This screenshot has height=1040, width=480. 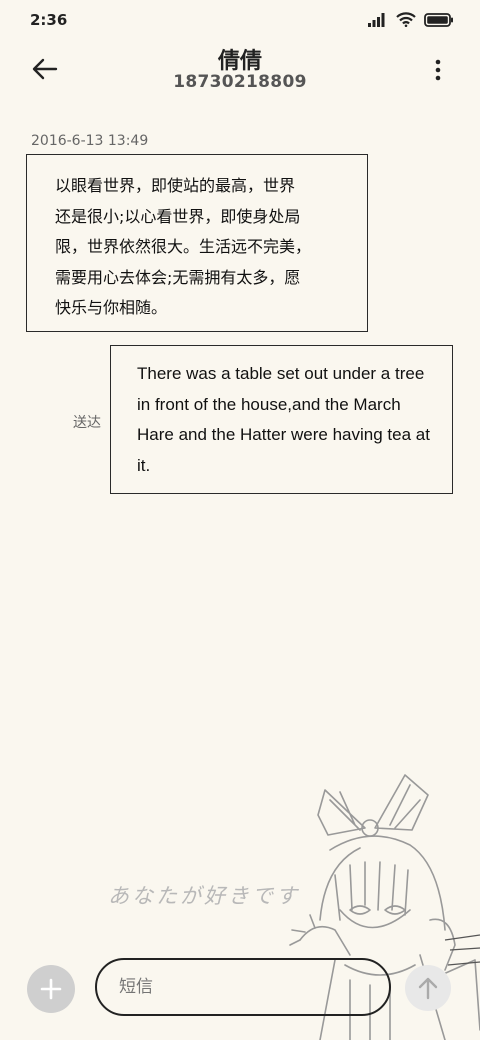 What do you see at coordinates (239, 61) in the screenshot?
I see `contact-name: 倩倩` at bounding box center [239, 61].